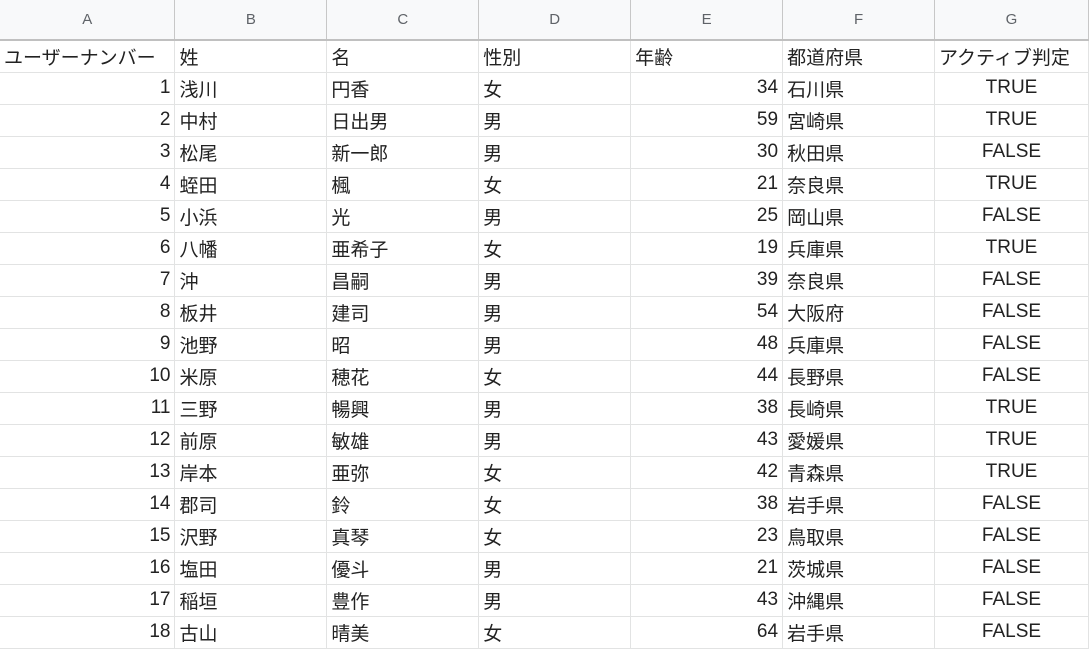 The height and width of the screenshot is (649, 1089). I want to click on cell-age: 42, so click(707, 472).